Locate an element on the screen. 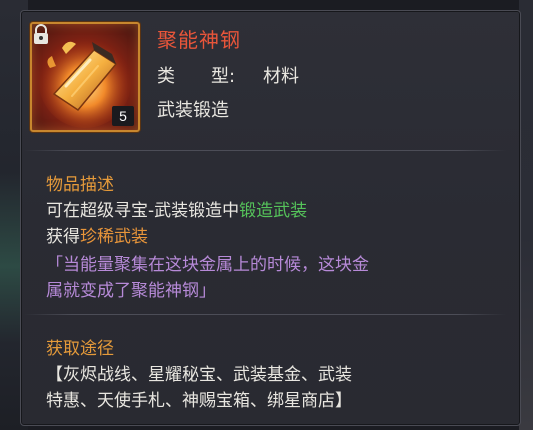 The height and width of the screenshot is (430, 533). source-line-2: 特惠、天使手札、神赐宝箱、绑星商店】 is located at coordinates (199, 401).